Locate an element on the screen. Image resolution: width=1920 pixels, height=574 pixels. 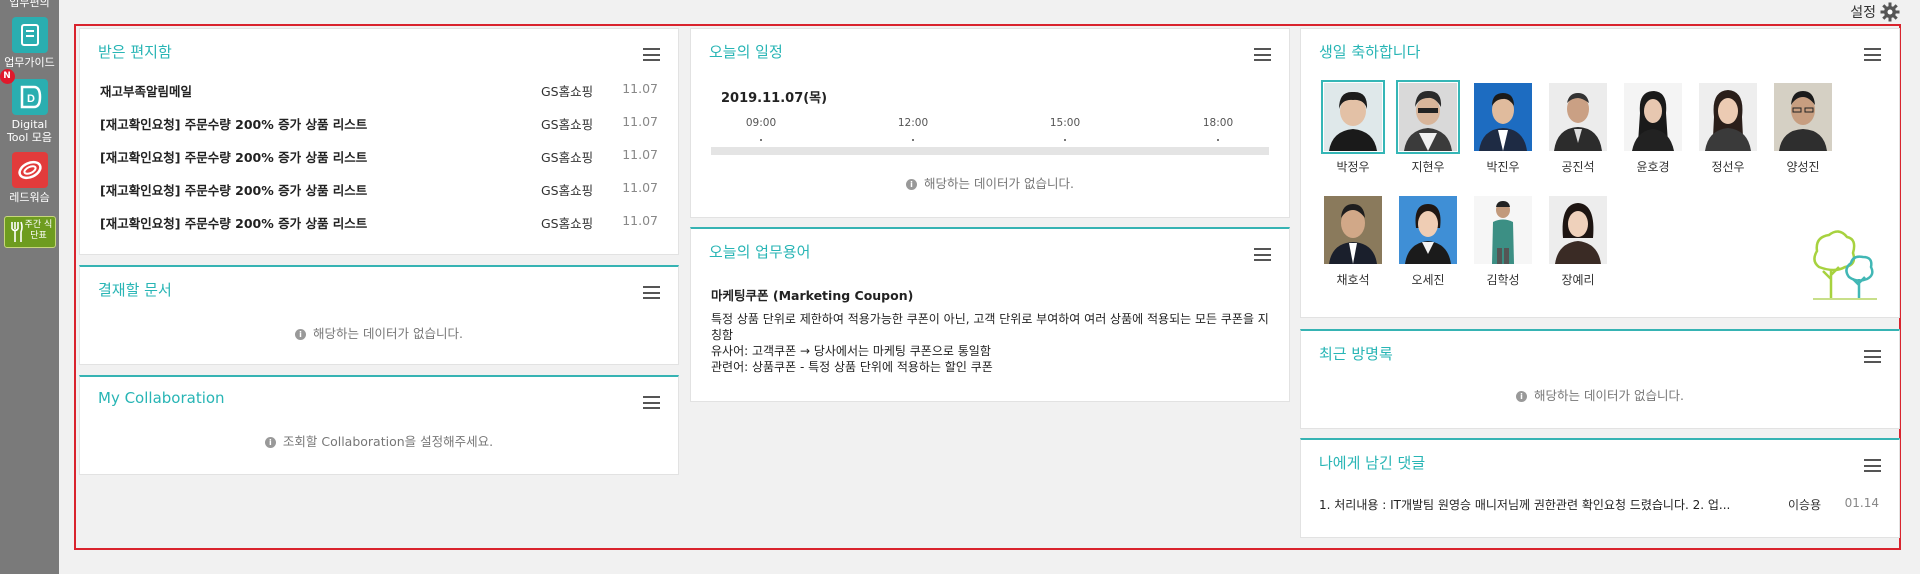
guestbook-empty-message: i 해당하는 데이터가 없습니다. is located at coordinates (1600, 394).